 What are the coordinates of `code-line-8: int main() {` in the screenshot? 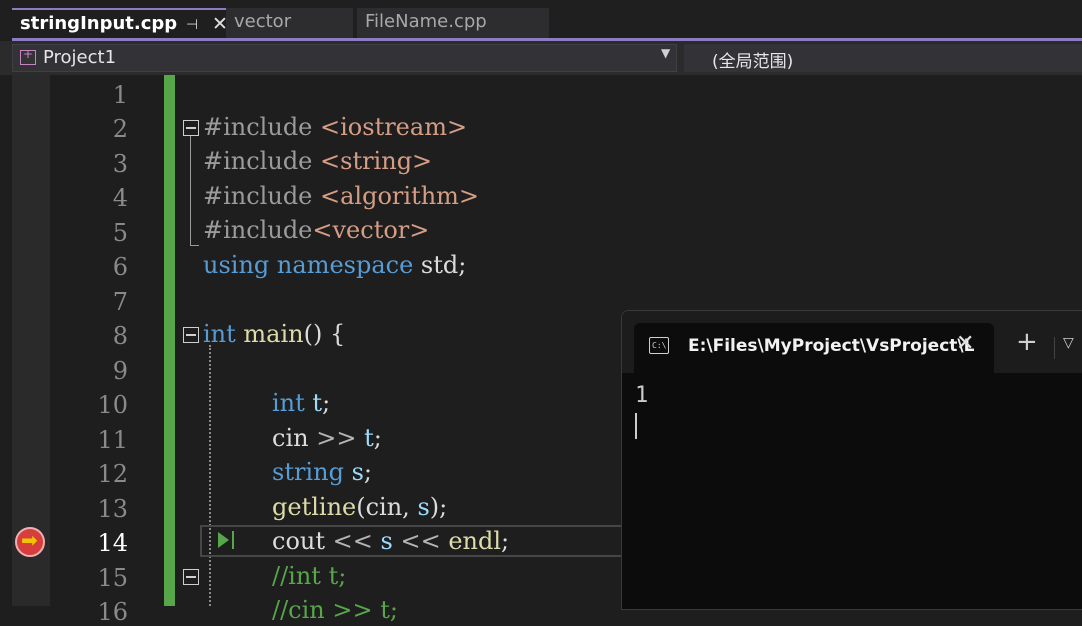 It's located at (274, 334).